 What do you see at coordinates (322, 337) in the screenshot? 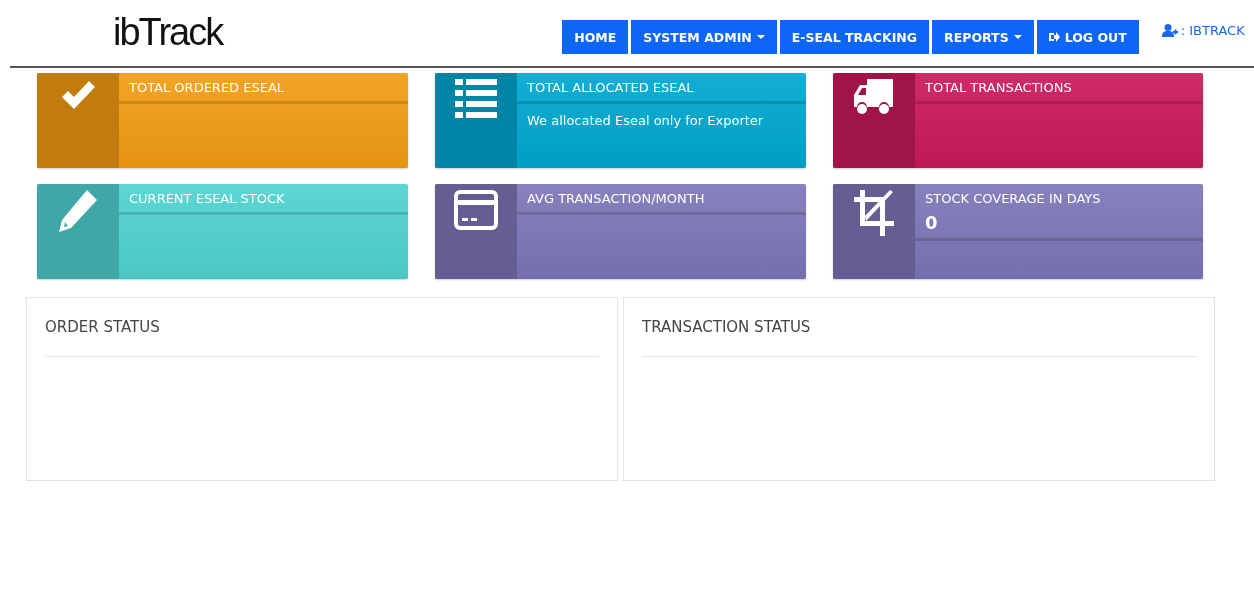
I see `panel-title: ORDER STATUS` at bounding box center [322, 337].